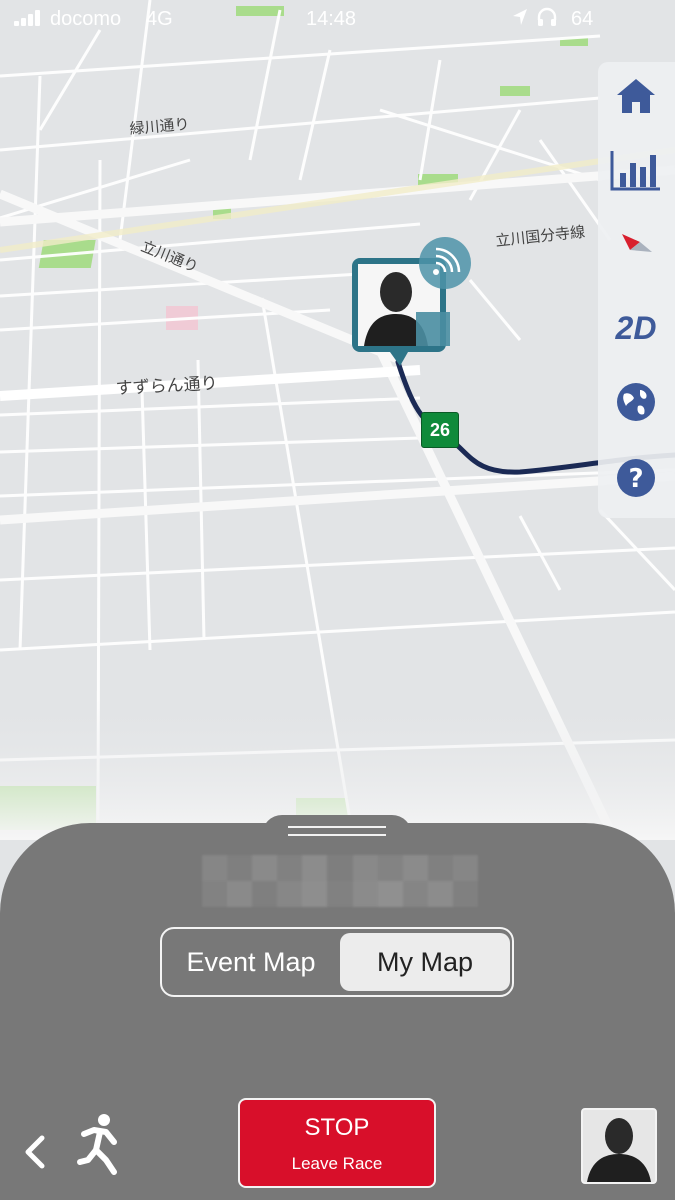 The image size is (675, 1200). Describe the element at coordinates (251, 962) in the screenshot. I see `event-map-tab: Event Map` at that location.